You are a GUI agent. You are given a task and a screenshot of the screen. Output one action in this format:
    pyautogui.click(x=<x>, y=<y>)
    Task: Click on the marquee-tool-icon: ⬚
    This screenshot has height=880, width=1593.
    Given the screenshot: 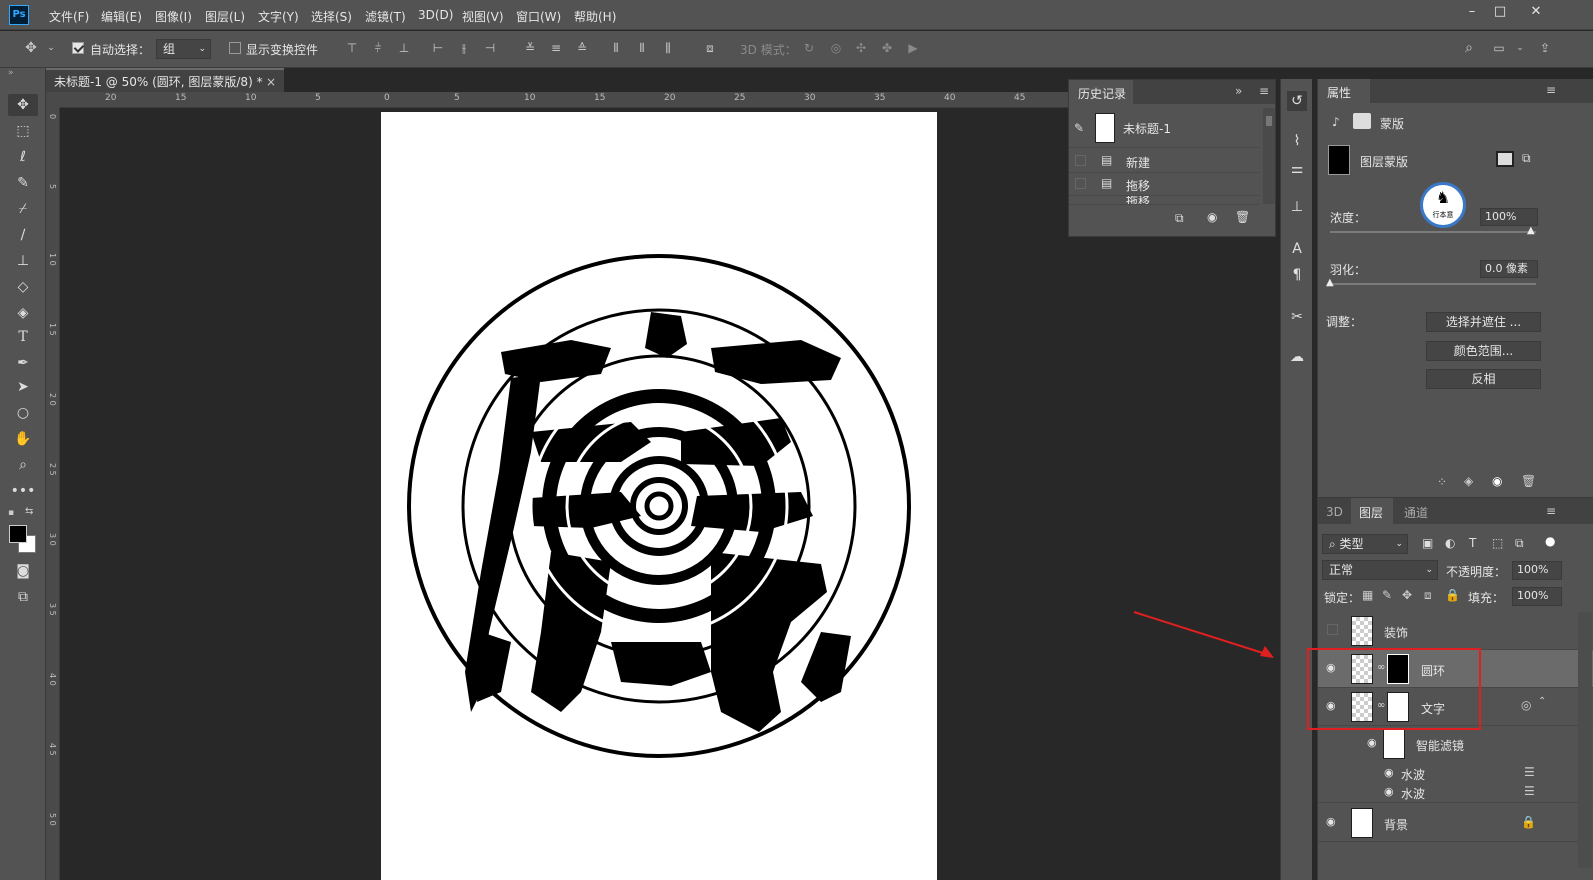 What is the action you would take?
    pyautogui.click(x=23, y=131)
    